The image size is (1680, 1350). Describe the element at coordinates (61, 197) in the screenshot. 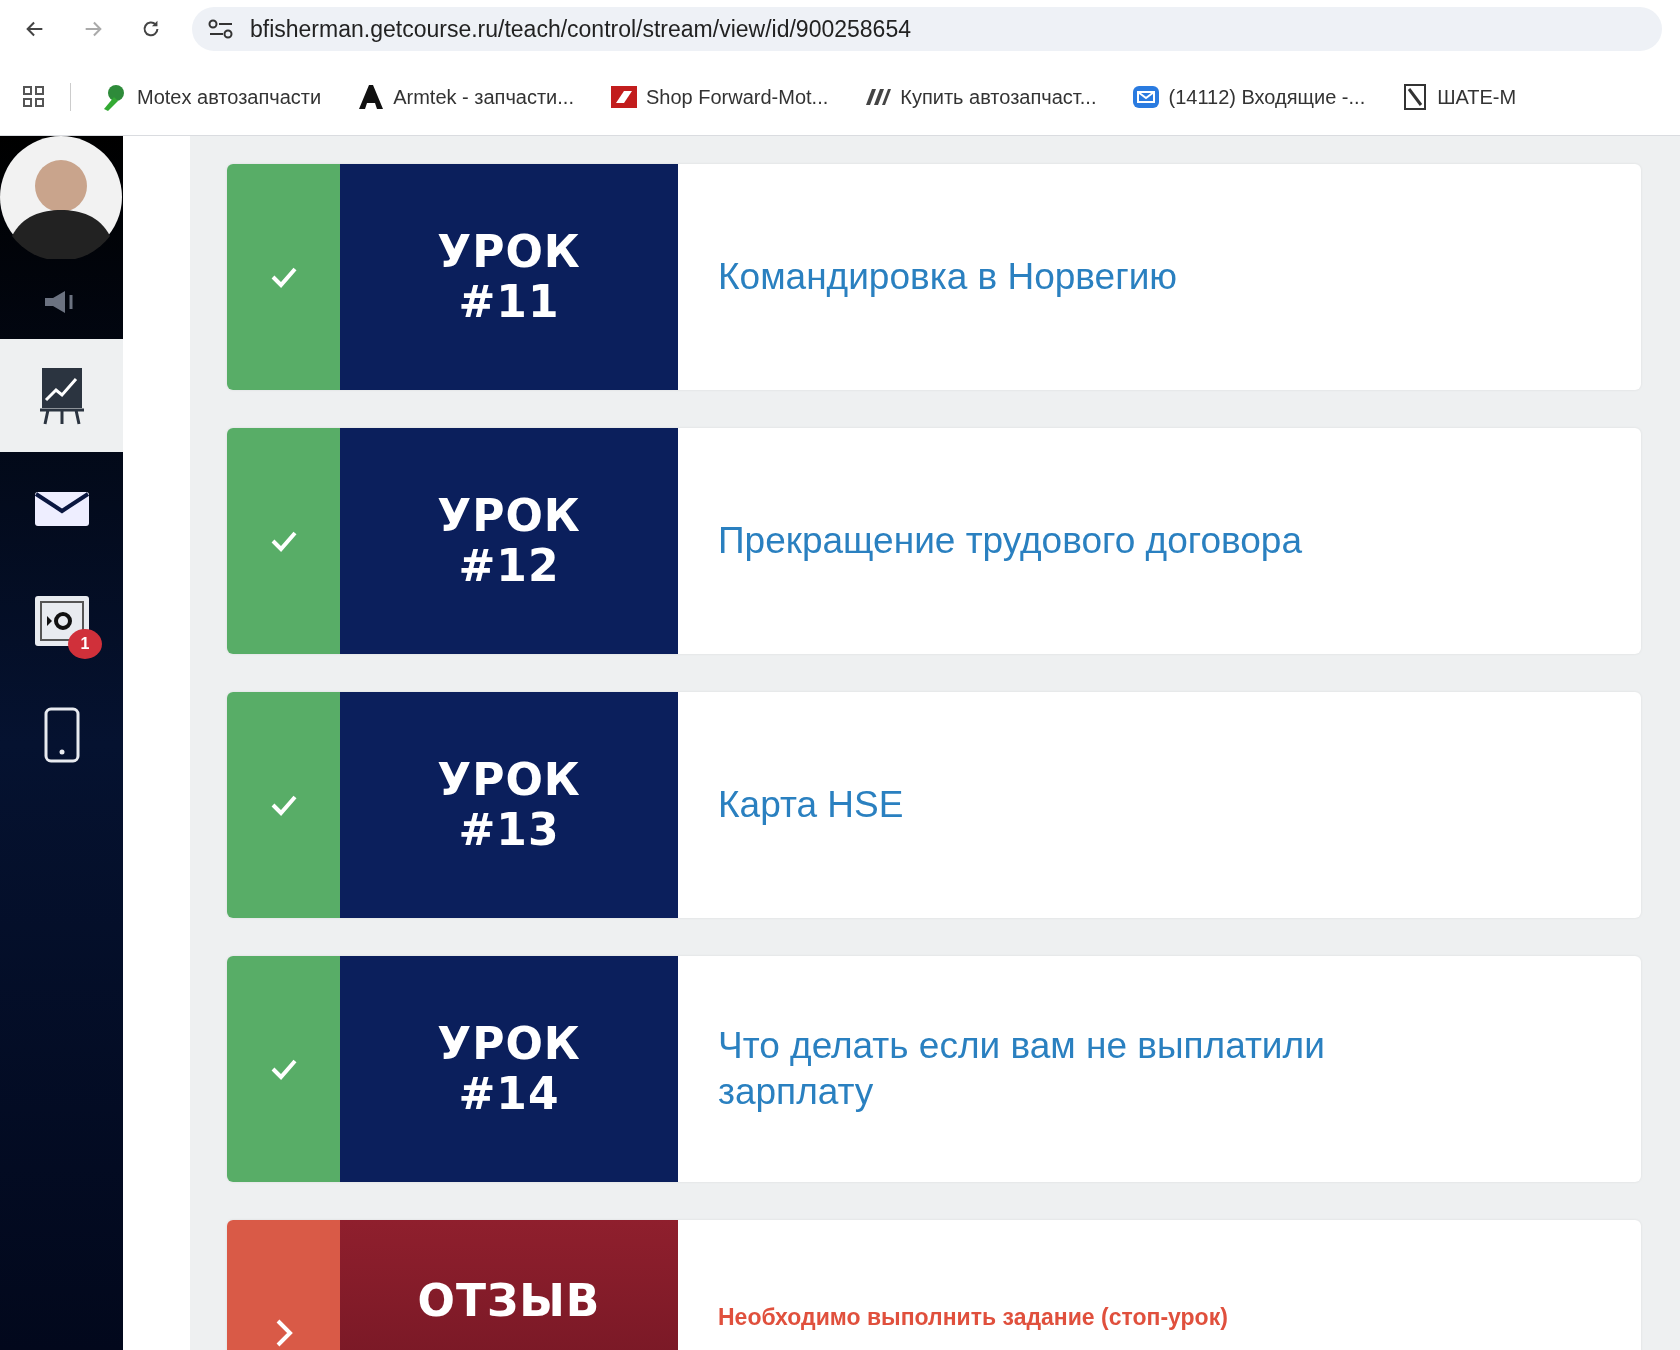

I see `avatar` at that location.